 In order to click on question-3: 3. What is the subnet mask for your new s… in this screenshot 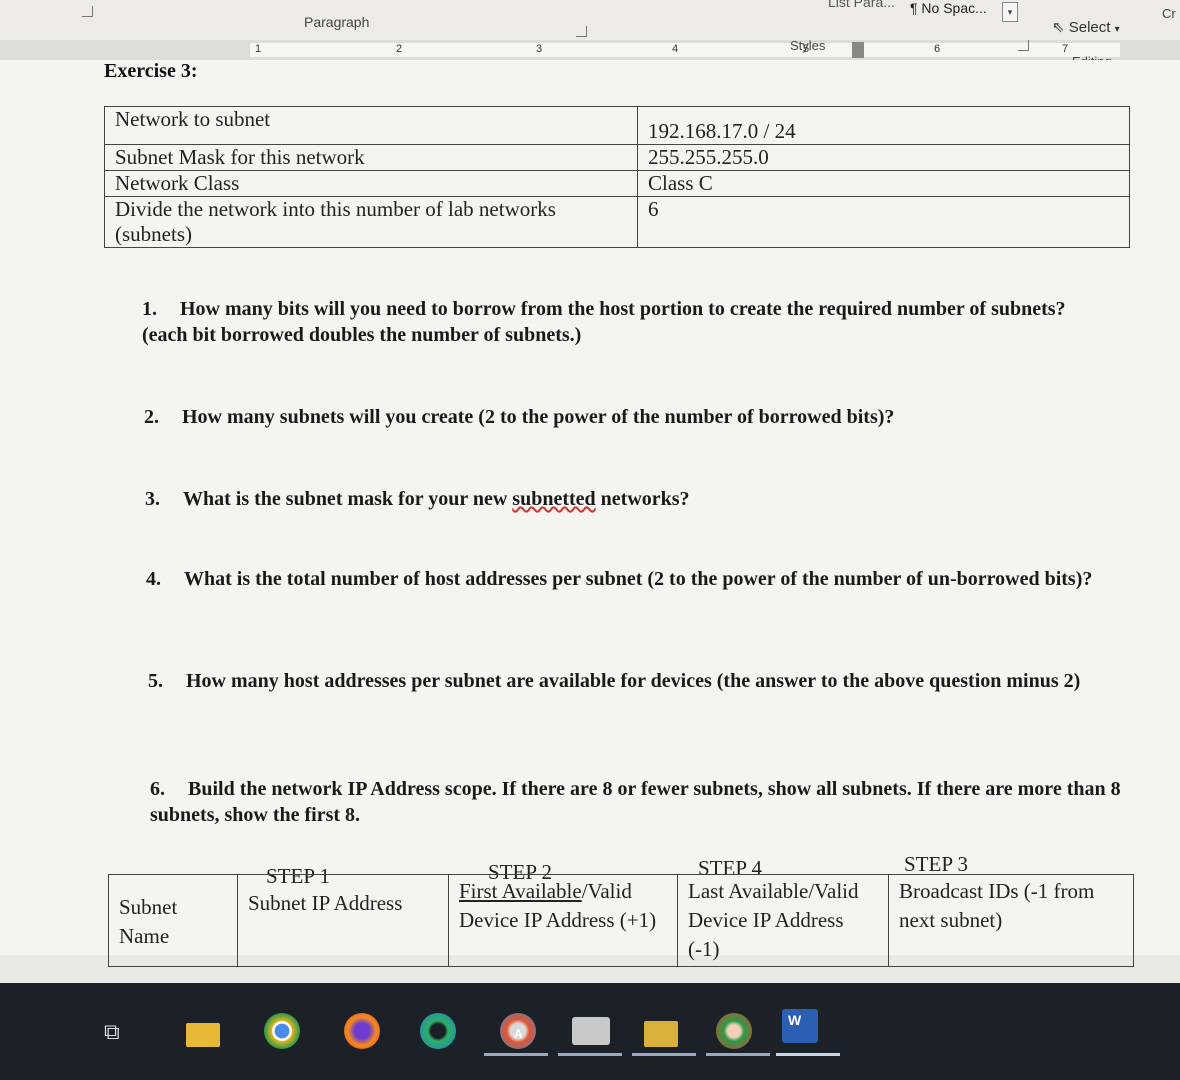, I will do `click(630, 499)`.